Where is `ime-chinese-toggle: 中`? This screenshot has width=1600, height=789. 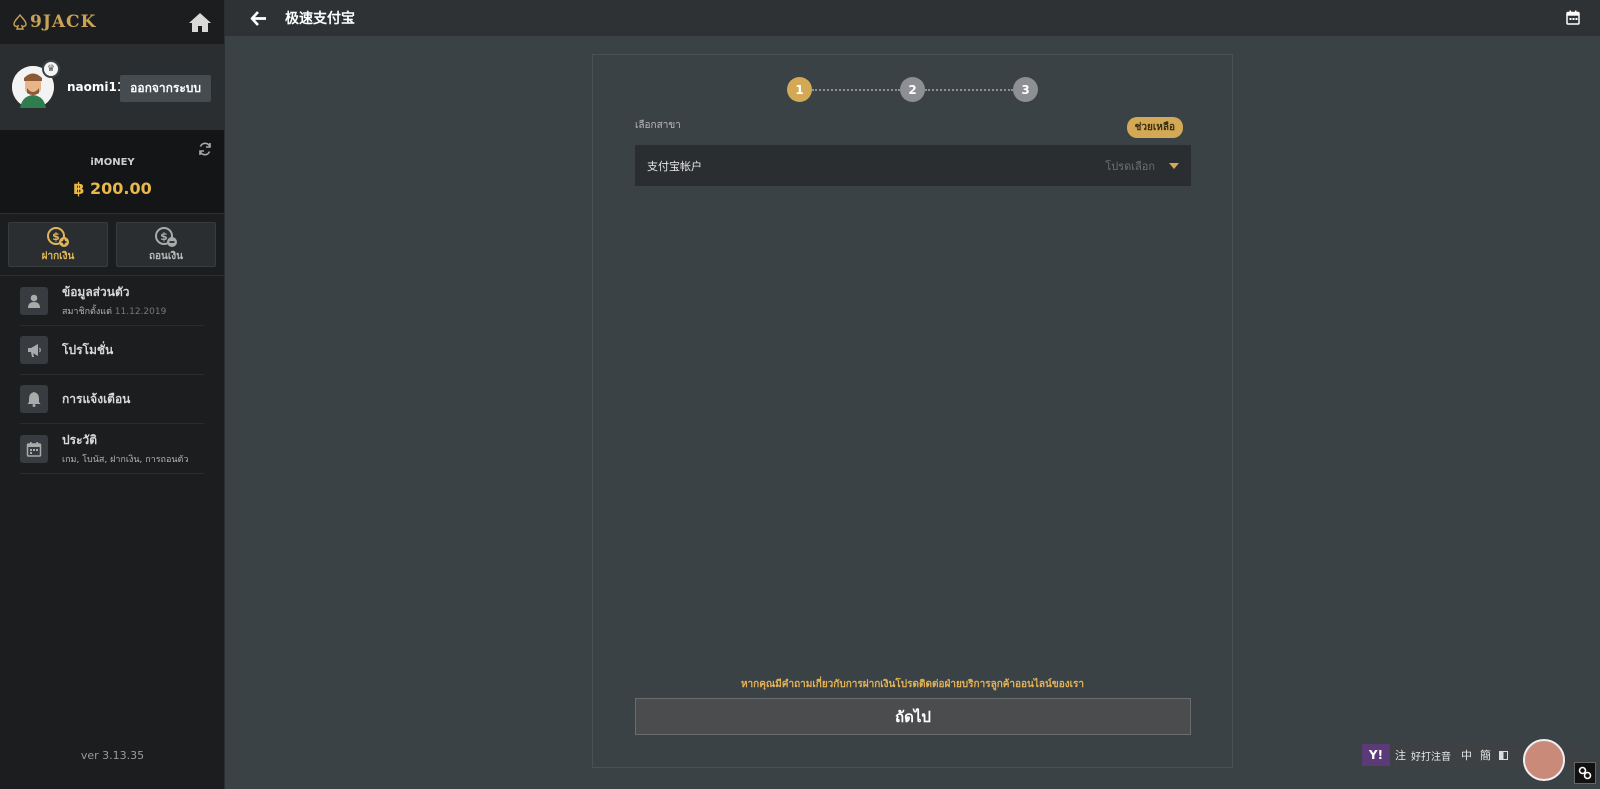 ime-chinese-toggle: 中 is located at coordinates (1466, 755).